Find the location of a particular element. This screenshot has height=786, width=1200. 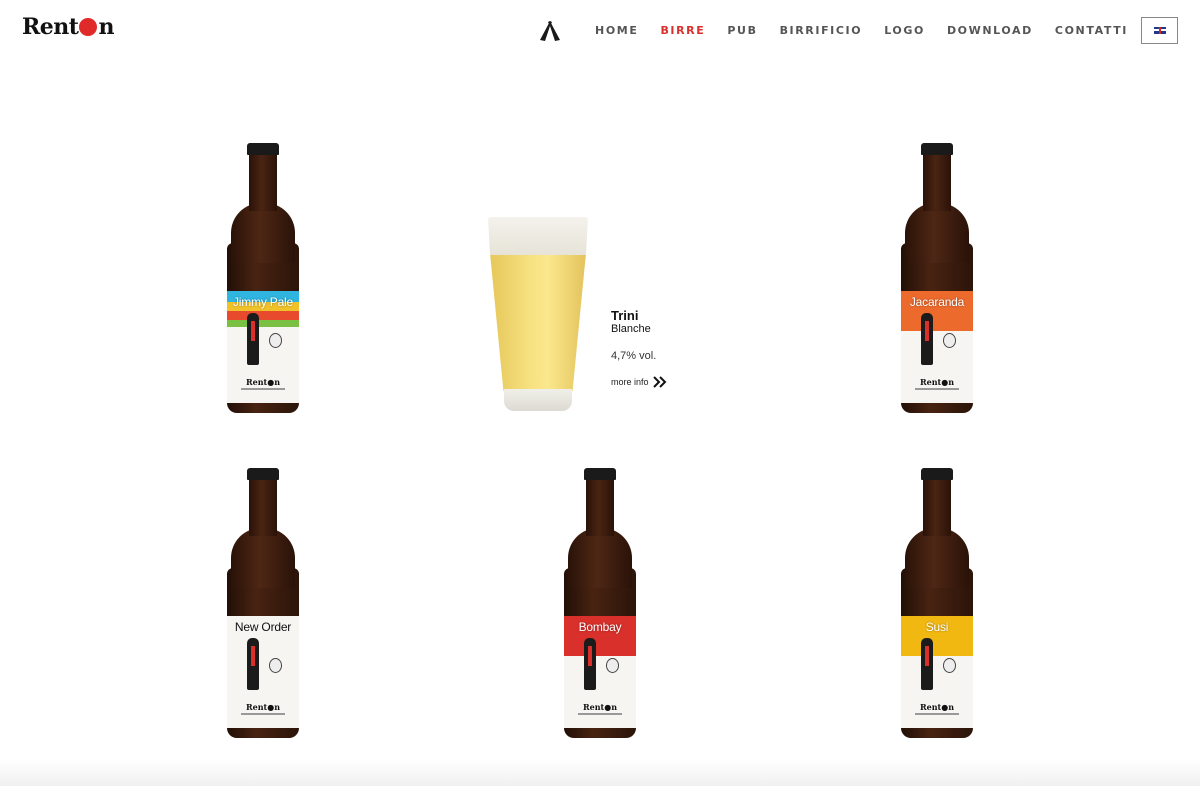

nav-item-birre: BIRRE is located at coordinates (682, 30).